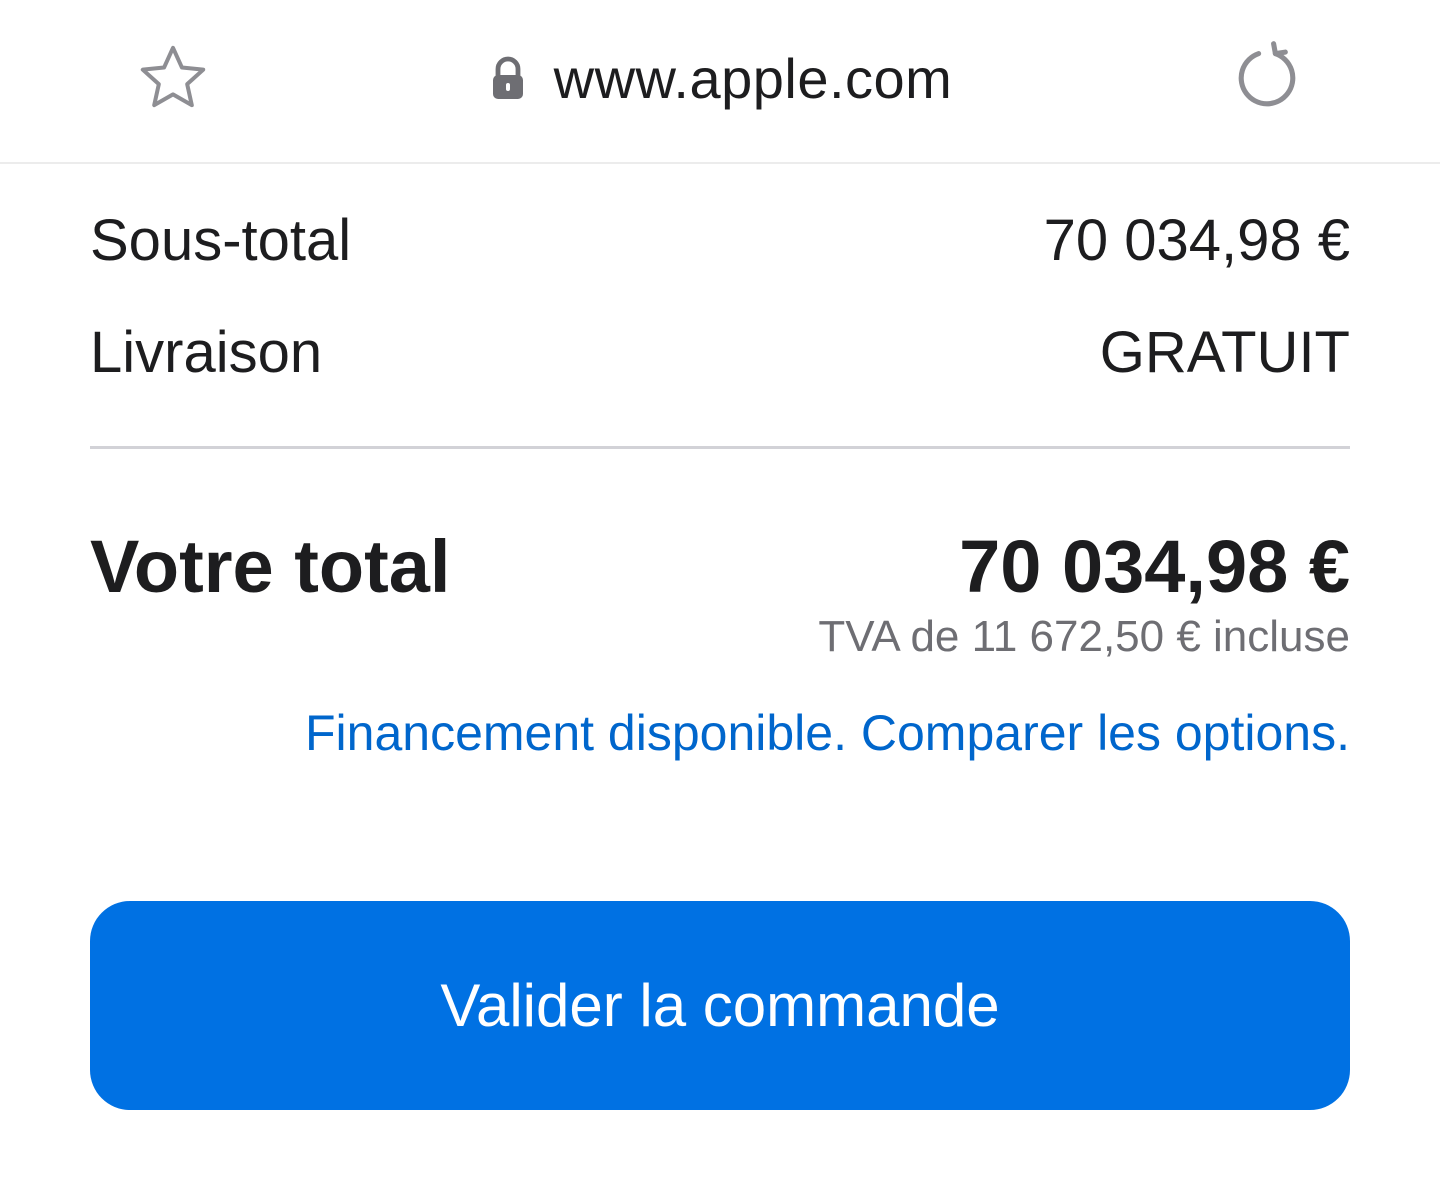  Describe the element at coordinates (1224, 352) in the screenshot. I see `shipping-value: GRATUIT` at that location.